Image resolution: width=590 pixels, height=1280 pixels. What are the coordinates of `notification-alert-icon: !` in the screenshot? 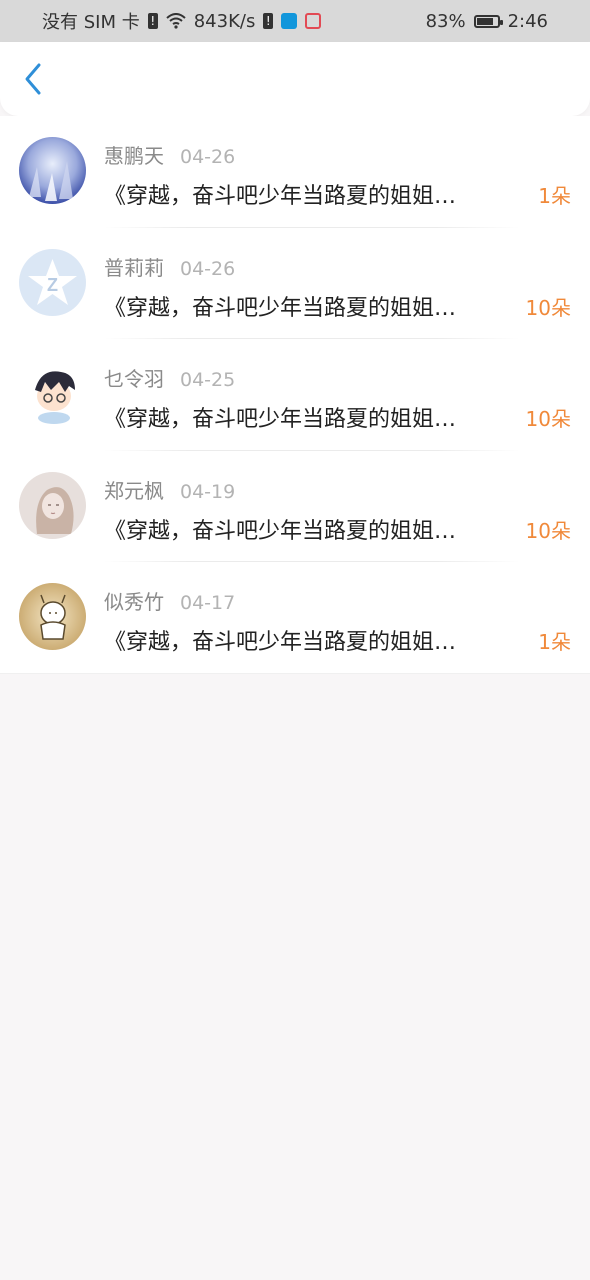 It's located at (268, 21).